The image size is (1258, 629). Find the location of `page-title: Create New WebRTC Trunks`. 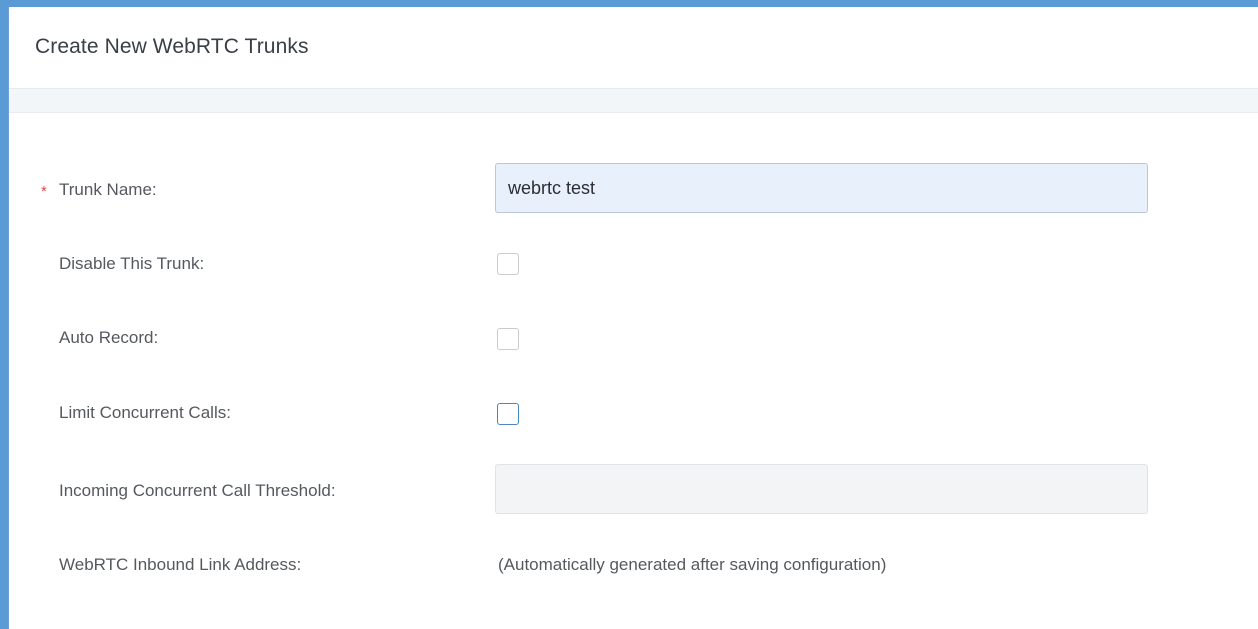

page-title: Create New WebRTC Trunks is located at coordinates (172, 46).